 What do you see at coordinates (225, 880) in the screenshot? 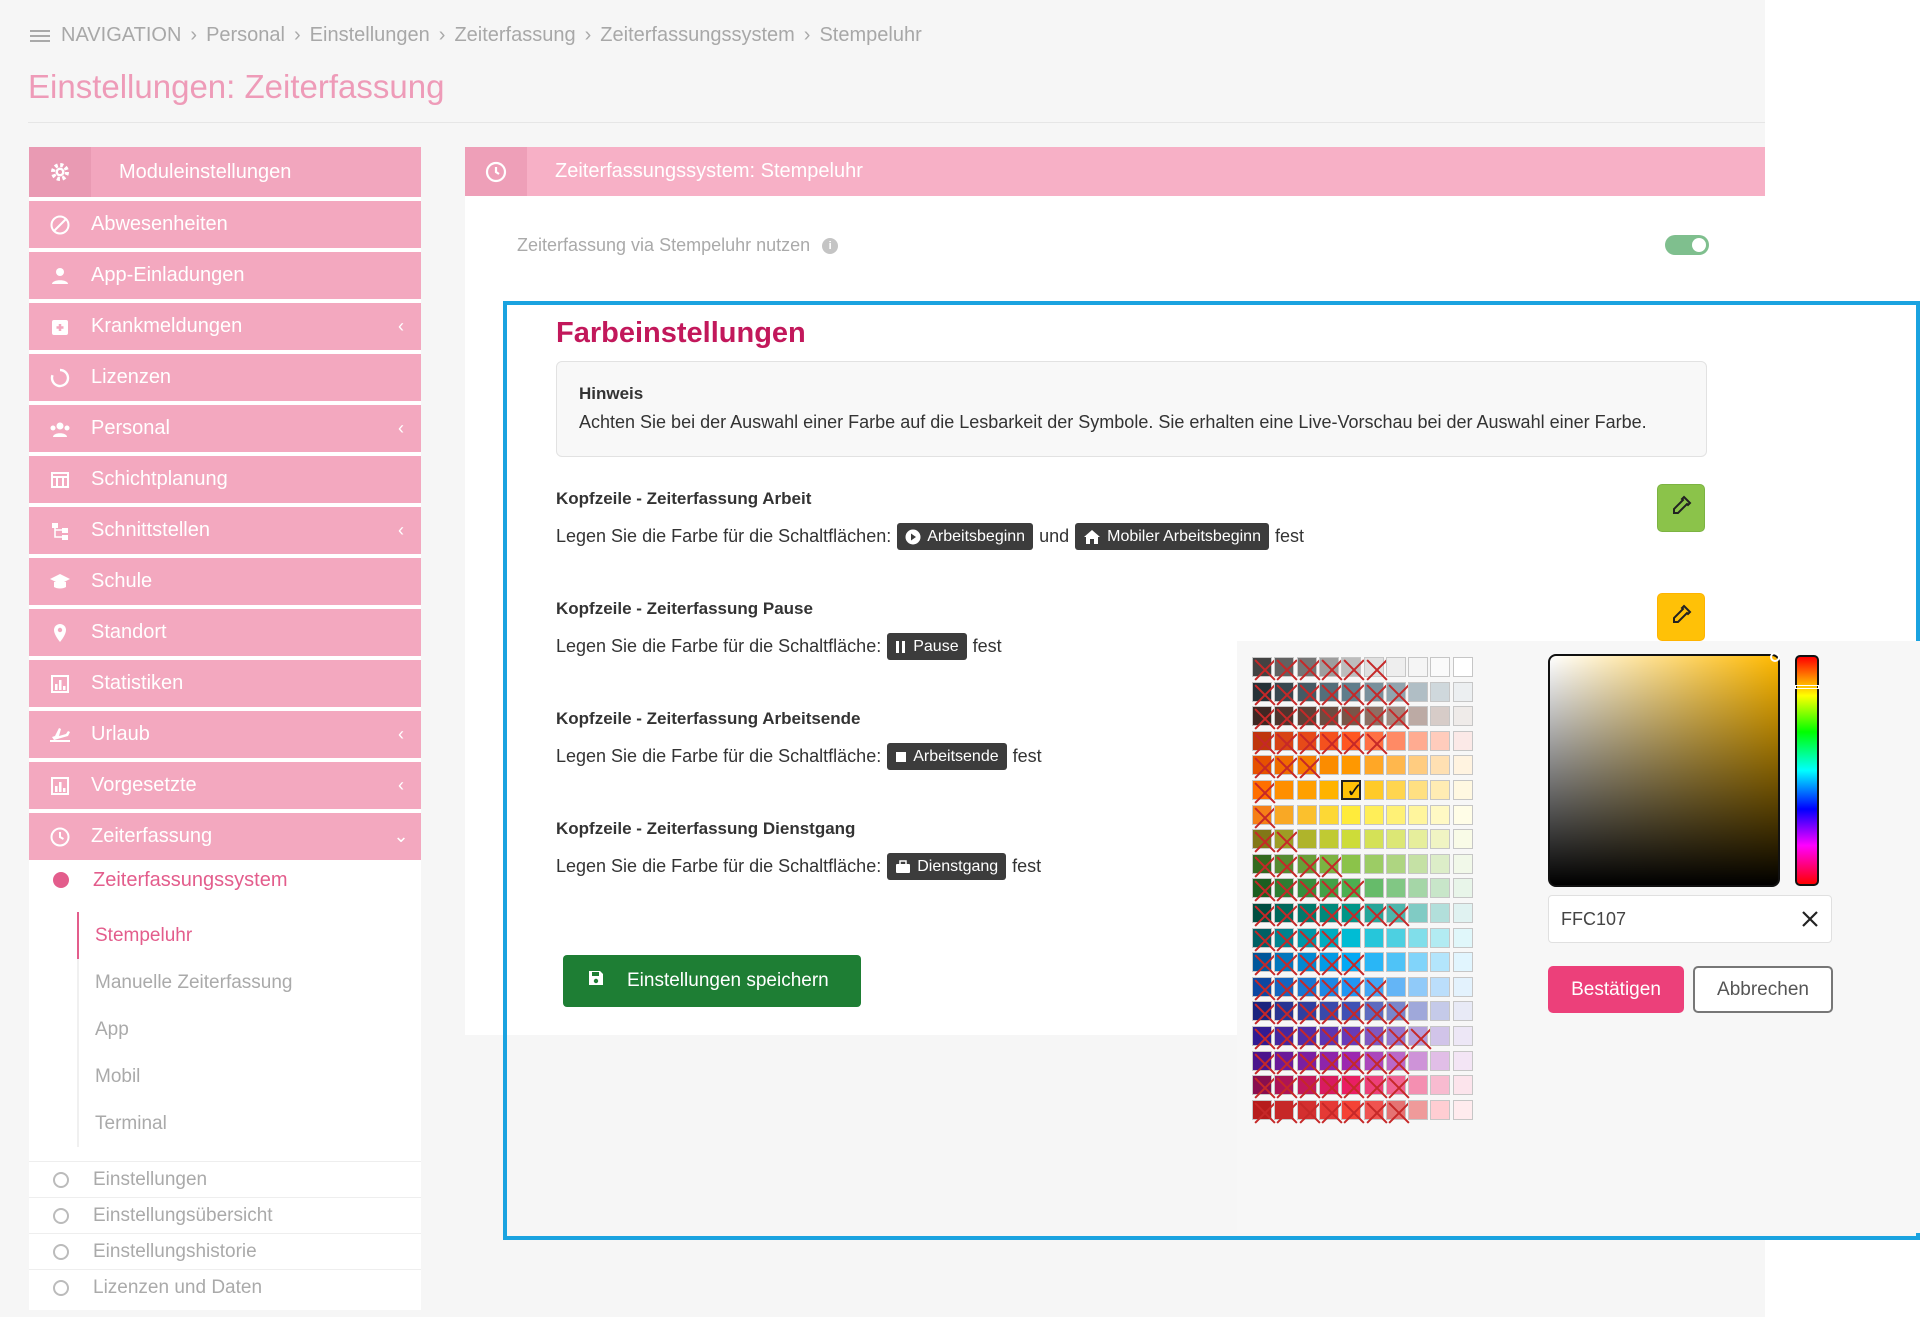
I see `sidebar-subitem-zeiterfassungssystem: Zeiterfassungssystem` at bounding box center [225, 880].